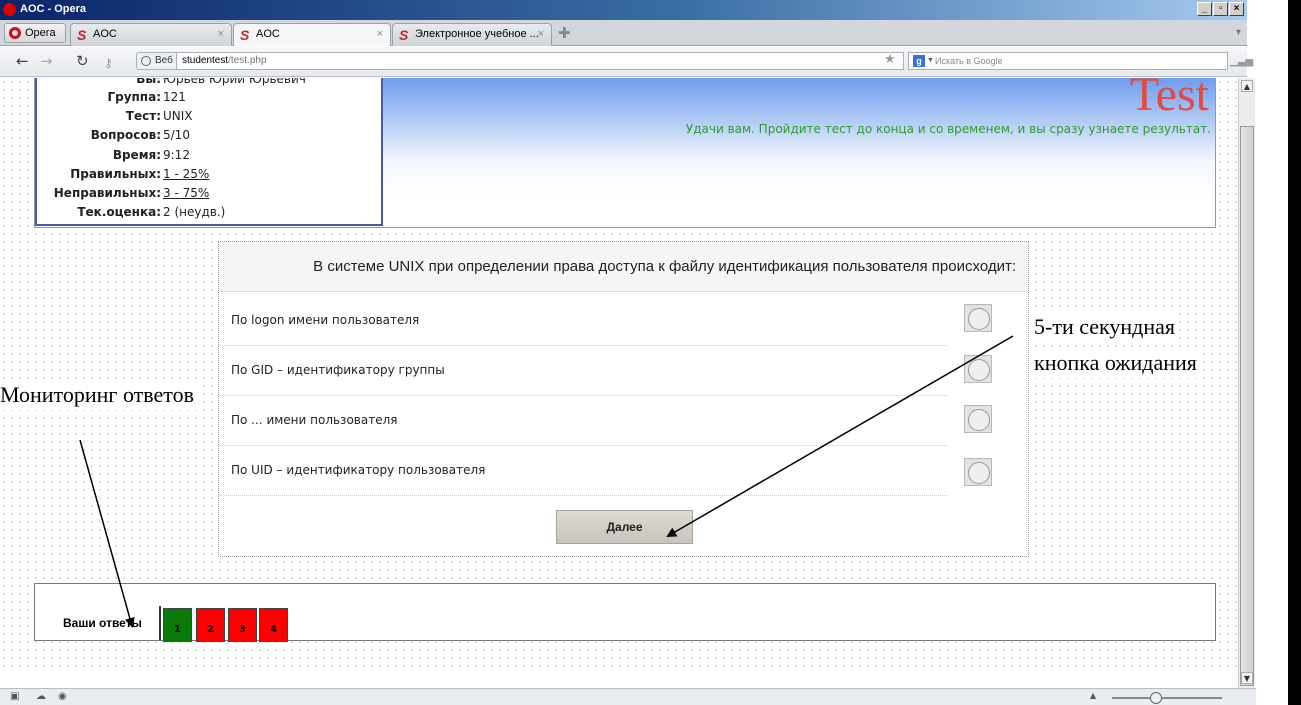  I want to click on tab-list-chevron-icon: ▾, so click(1238, 32).